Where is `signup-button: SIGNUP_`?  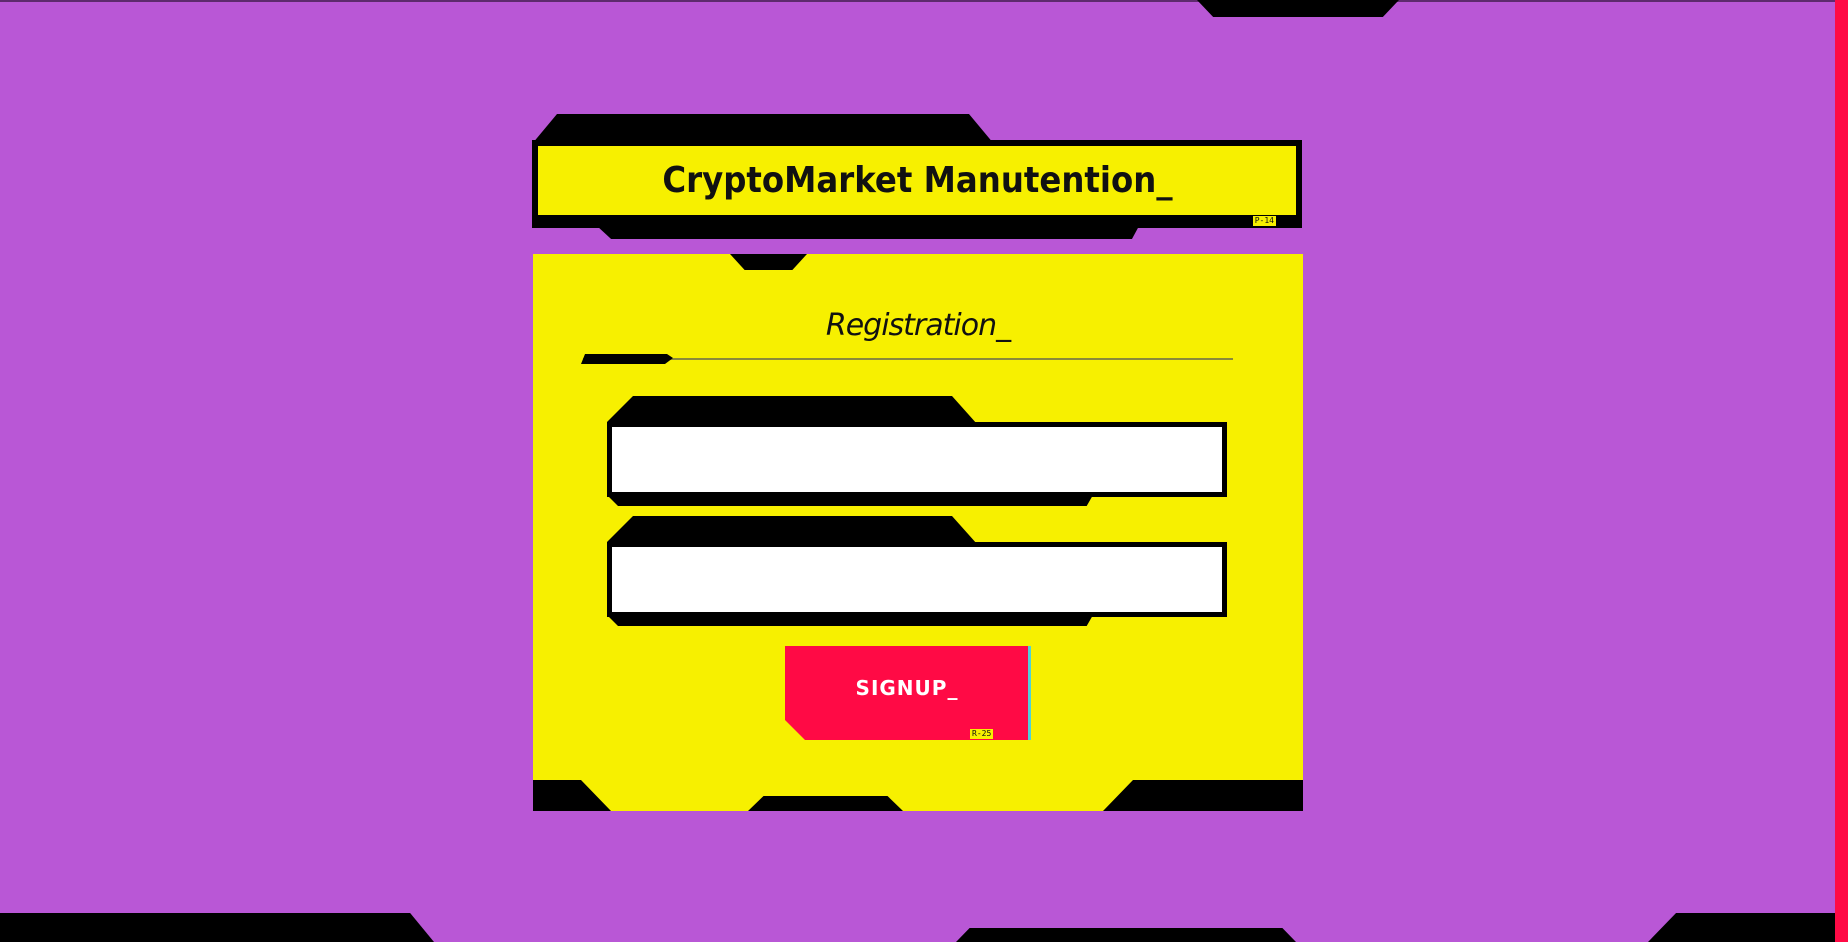
signup-button: SIGNUP_ is located at coordinates (907, 693).